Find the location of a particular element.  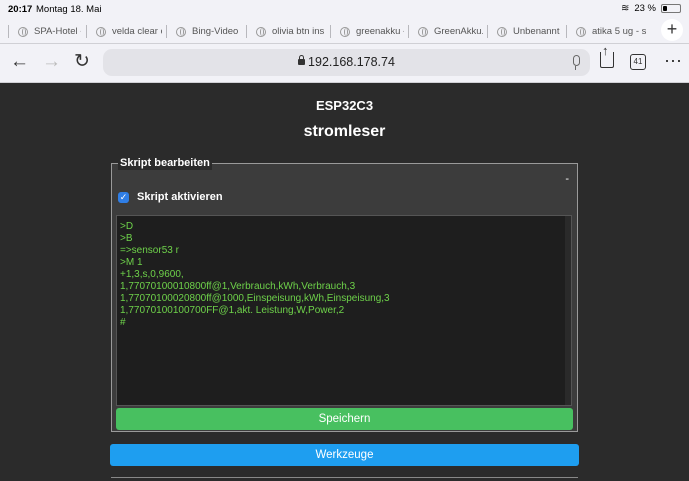

address-url-wrap: 192.168.178.74 is located at coordinates (346, 62).